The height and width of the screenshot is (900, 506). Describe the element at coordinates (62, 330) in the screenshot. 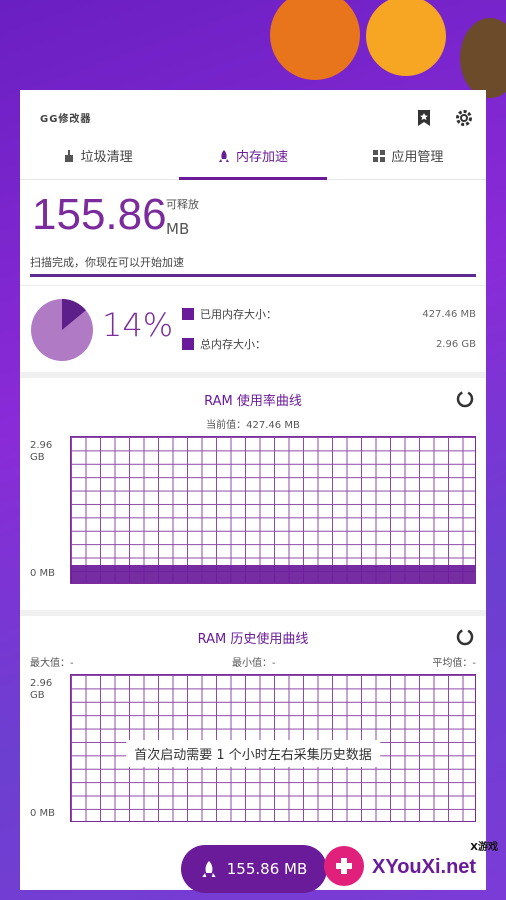

I see `memory-pie-chart` at that location.